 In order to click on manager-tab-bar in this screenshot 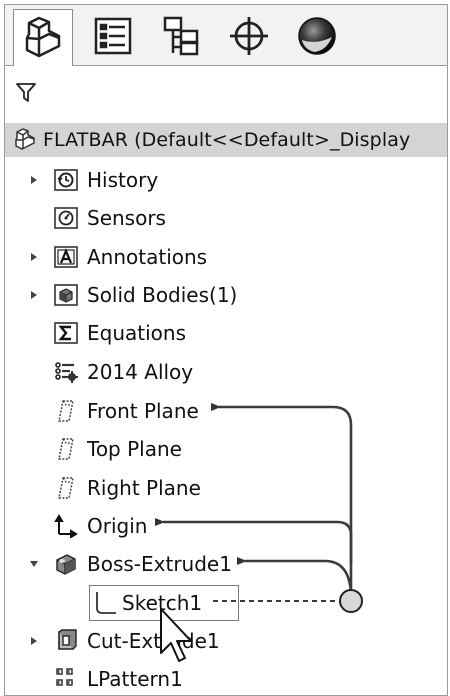, I will do `click(226, 35)`.